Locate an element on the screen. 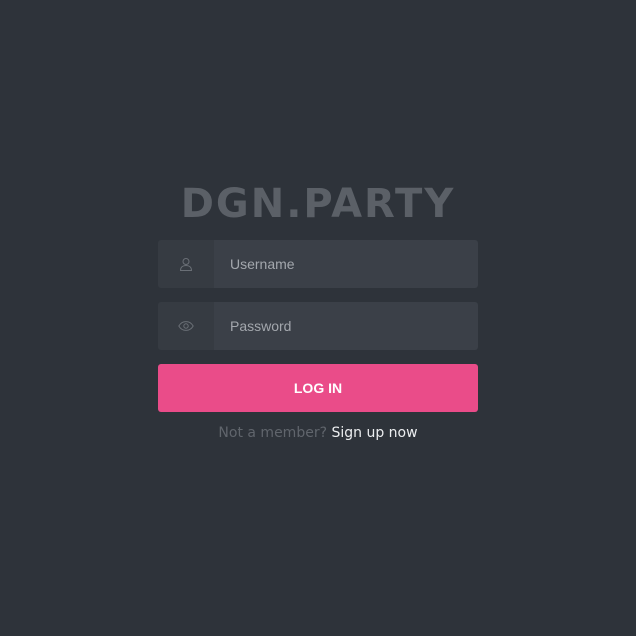 The image size is (636, 636). password-input is located at coordinates (346, 326).